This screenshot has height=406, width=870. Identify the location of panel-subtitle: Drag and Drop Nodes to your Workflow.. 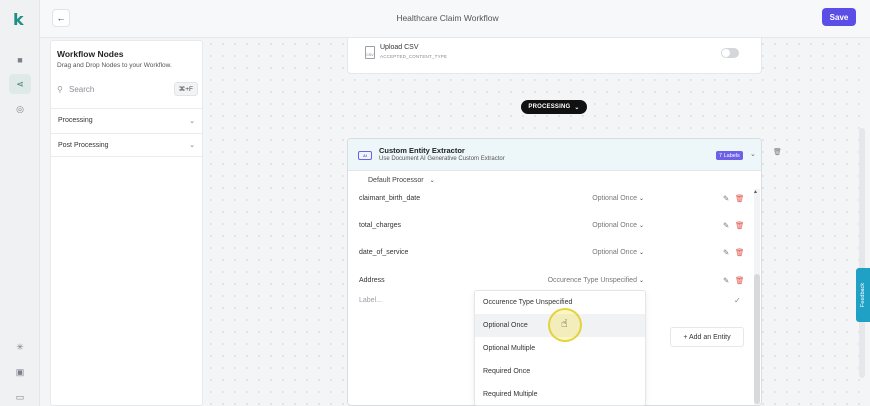
(114, 65).